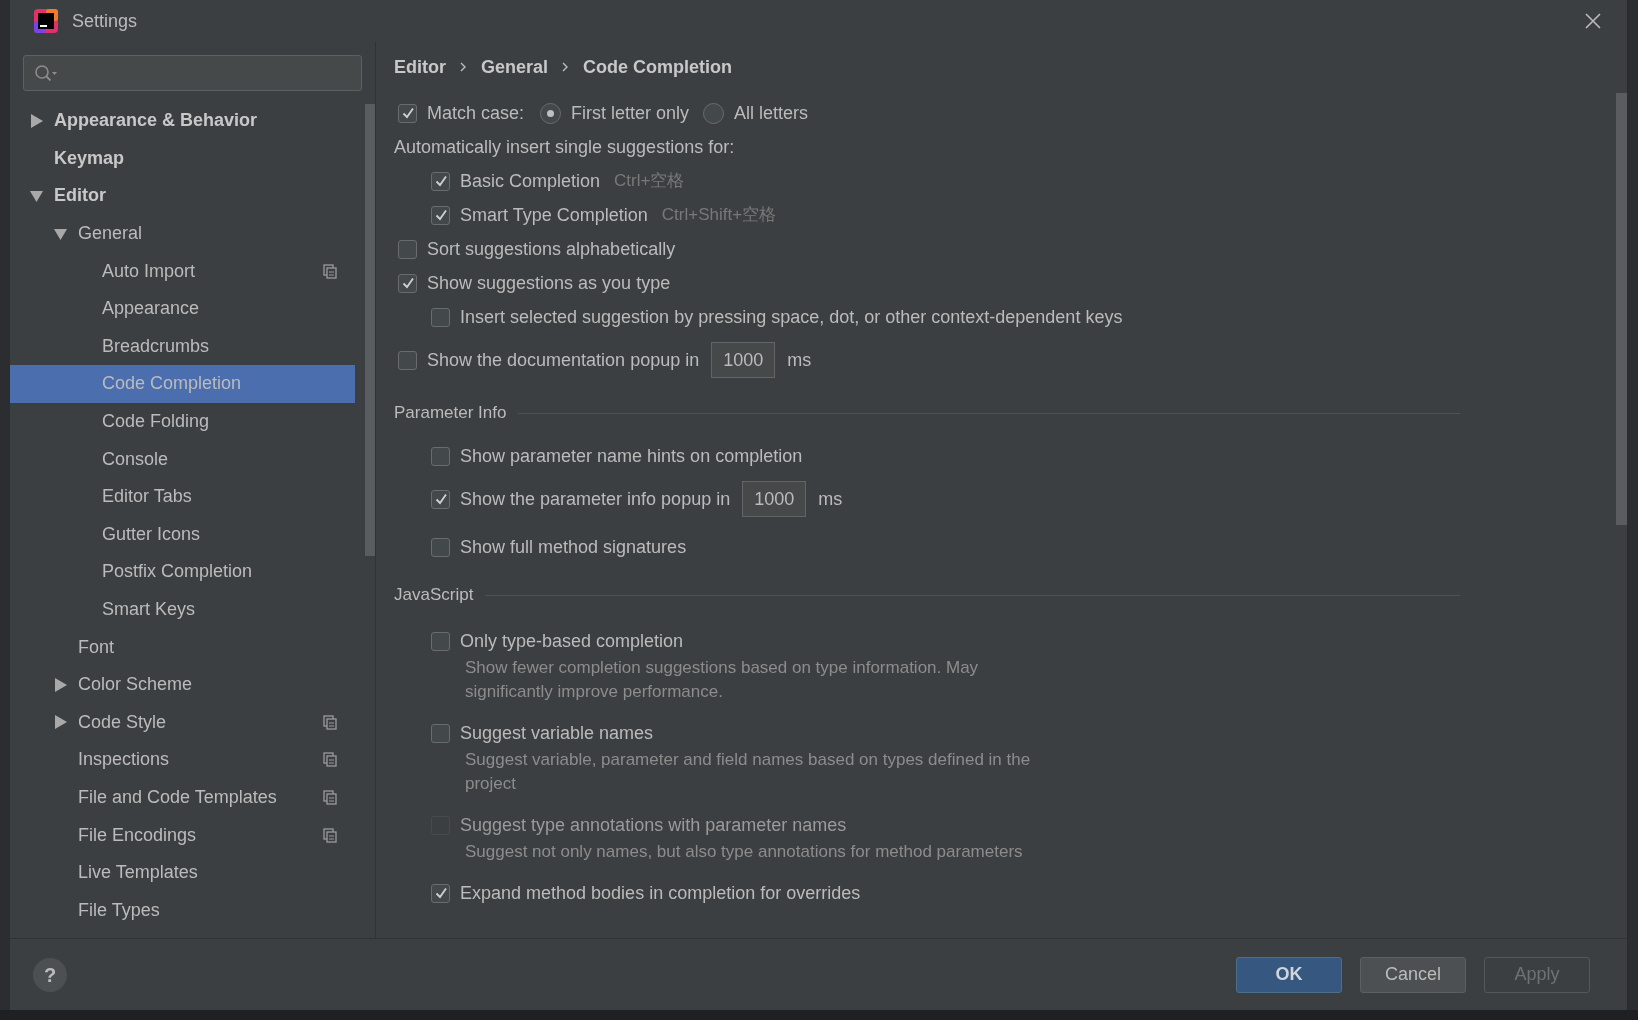  Describe the element at coordinates (182, 572) in the screenshot. I see `tree-item: Postfix Completion` at that location.